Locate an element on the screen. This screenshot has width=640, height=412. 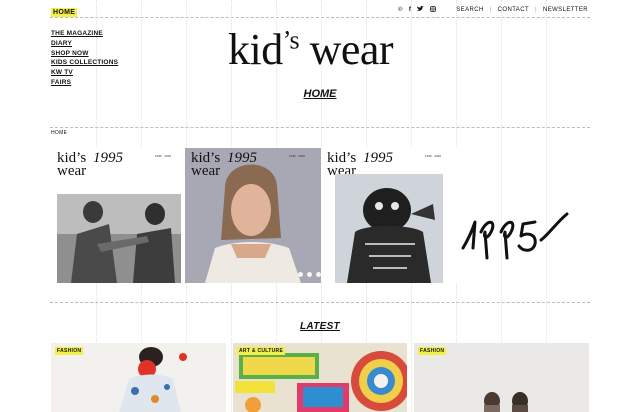
search-link: SEARCH is located at coordinates (469, 10).